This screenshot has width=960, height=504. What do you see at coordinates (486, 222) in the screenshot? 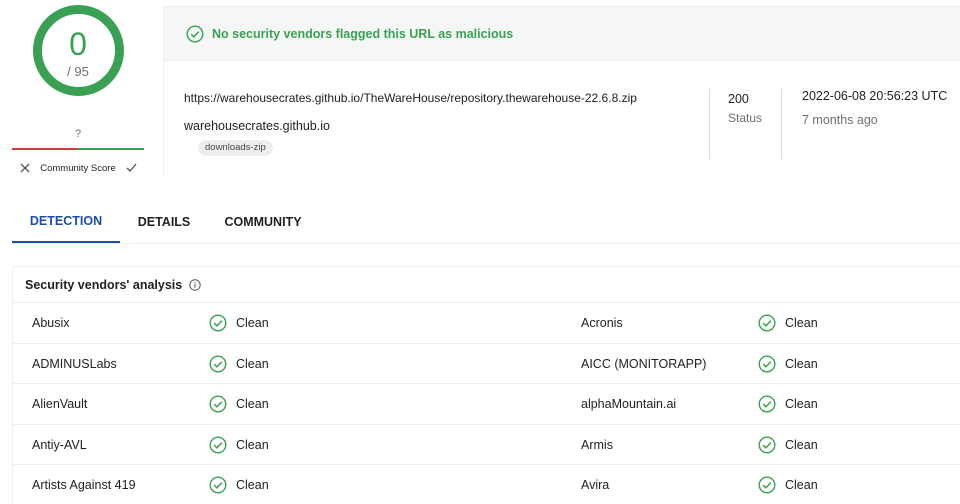
I see `report-tabs: DETECTION DETAILS COMMUNITY` at bounding box center [486, 222].